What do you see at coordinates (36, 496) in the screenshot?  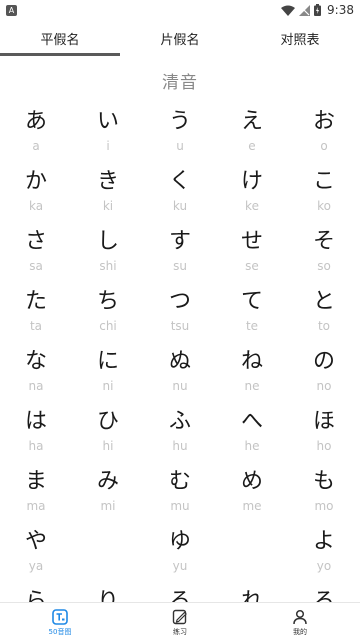 I see `kana-cell-ma: ま ma` at bounding box center [36, 496].